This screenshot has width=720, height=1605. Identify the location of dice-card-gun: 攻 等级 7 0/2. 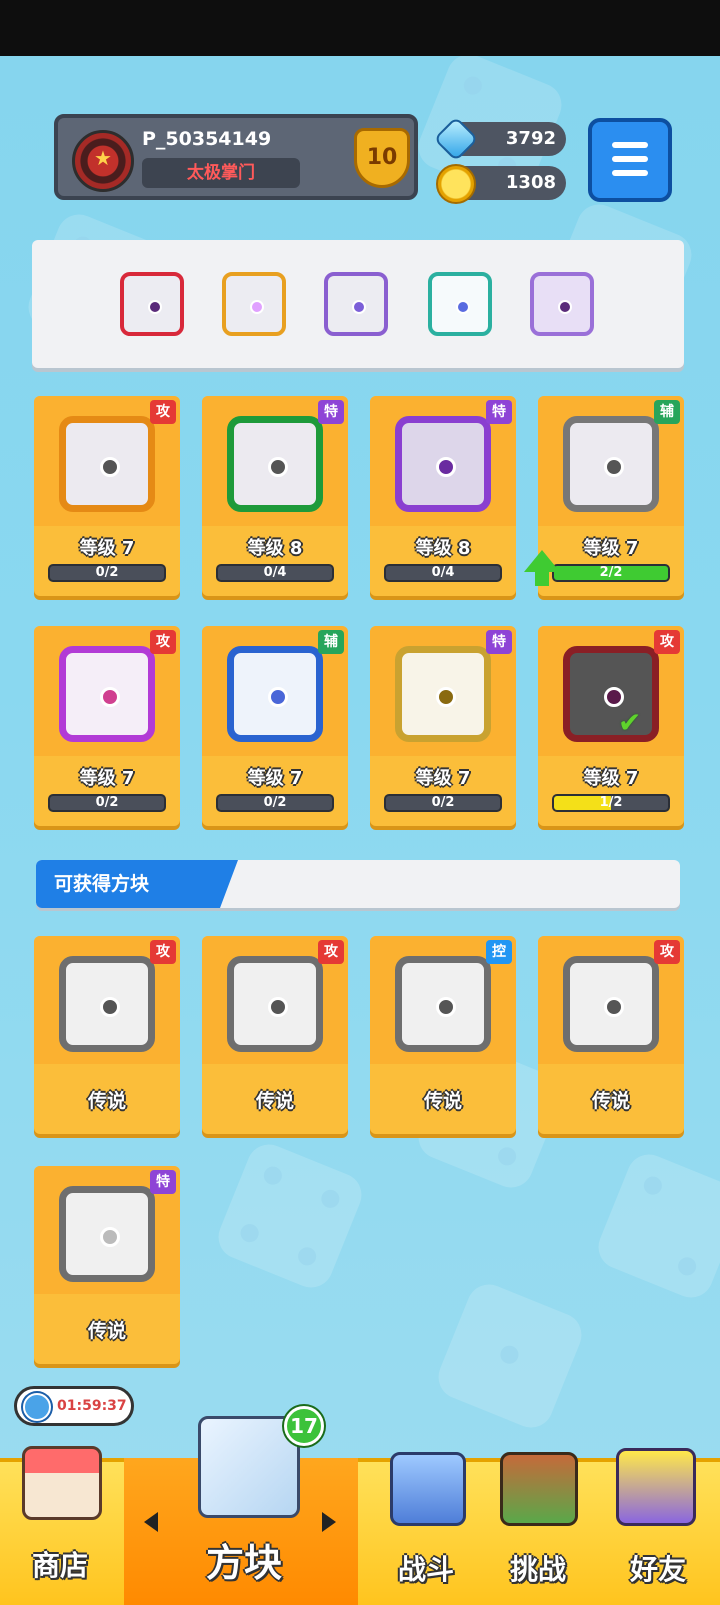
(107, 496).